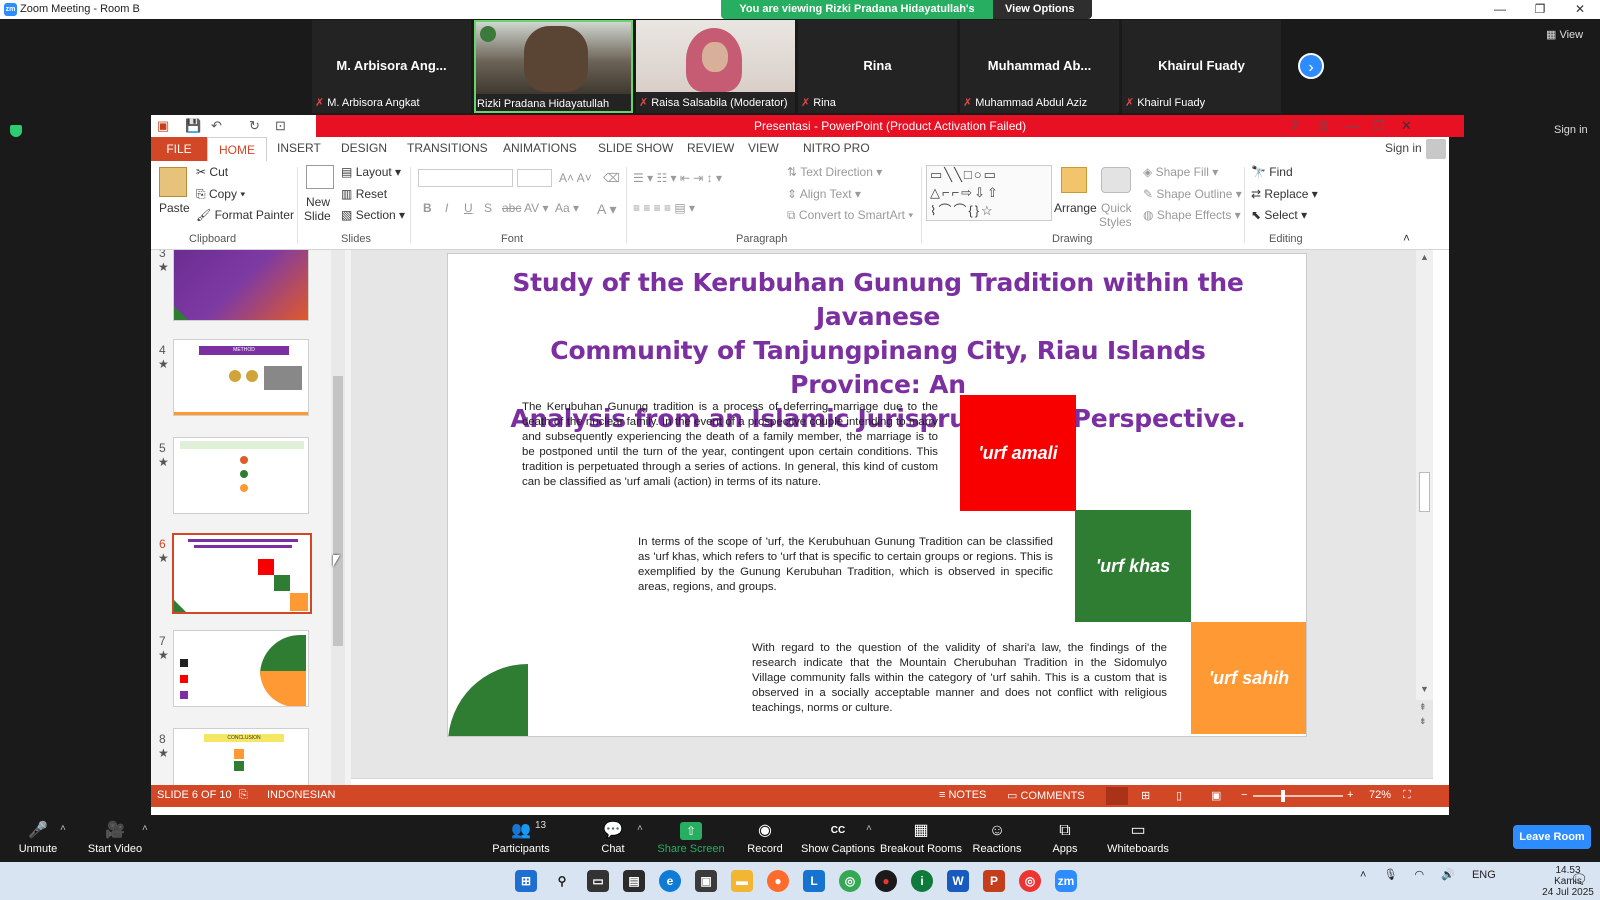  What do you see at coordinates (1580, 9) in the screenshot?
I see `close-icon: ✕` at bounding box center [1580, 9].